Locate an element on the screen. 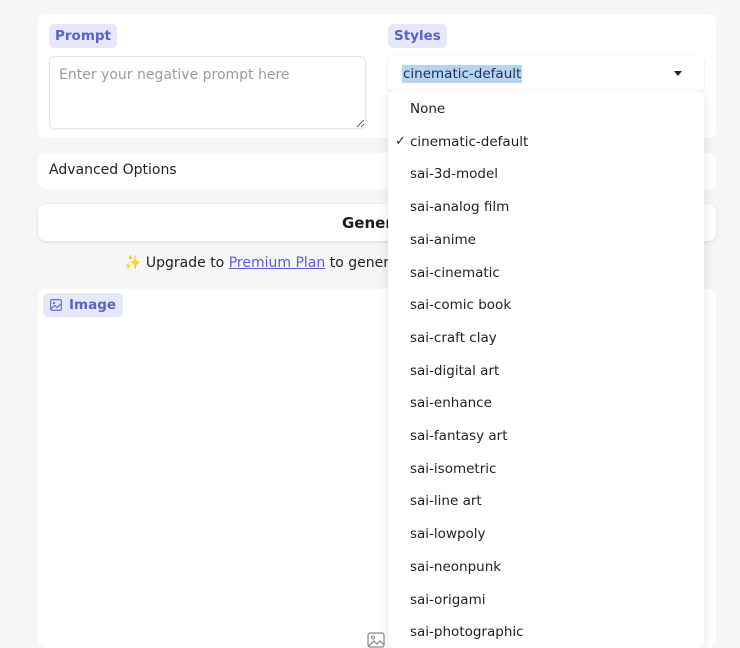  style-option: sai-lowpoly is located at coordinates (546, 534).